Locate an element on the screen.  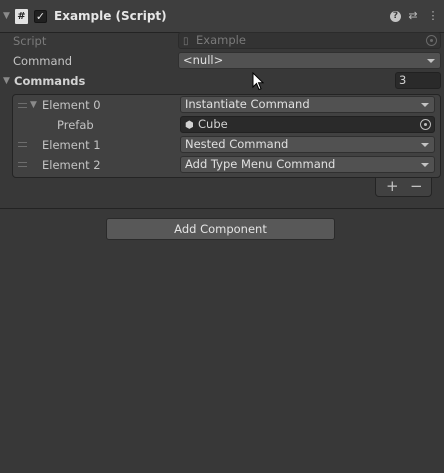
element-2-dropdown: Add Type Menu Command is located at coordinates (307, 164).